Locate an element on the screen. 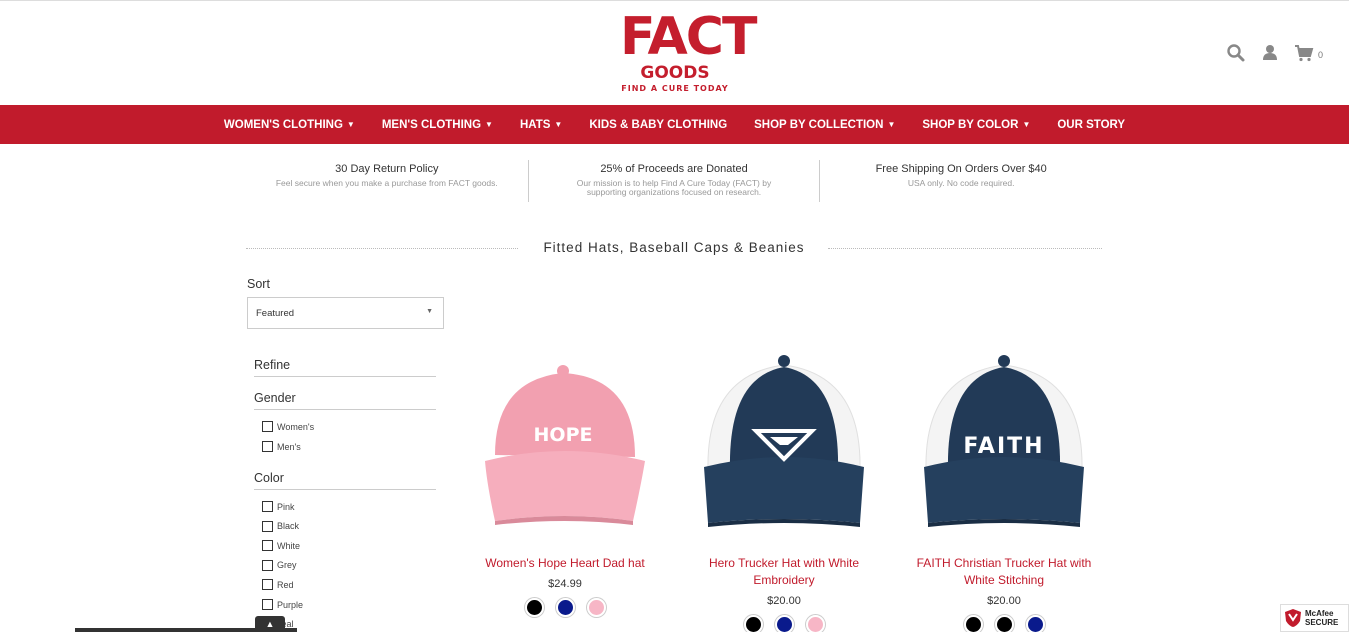 This screenshot has width=1349, height=632. filter-option: Grey is located at coordinates (279, 565).